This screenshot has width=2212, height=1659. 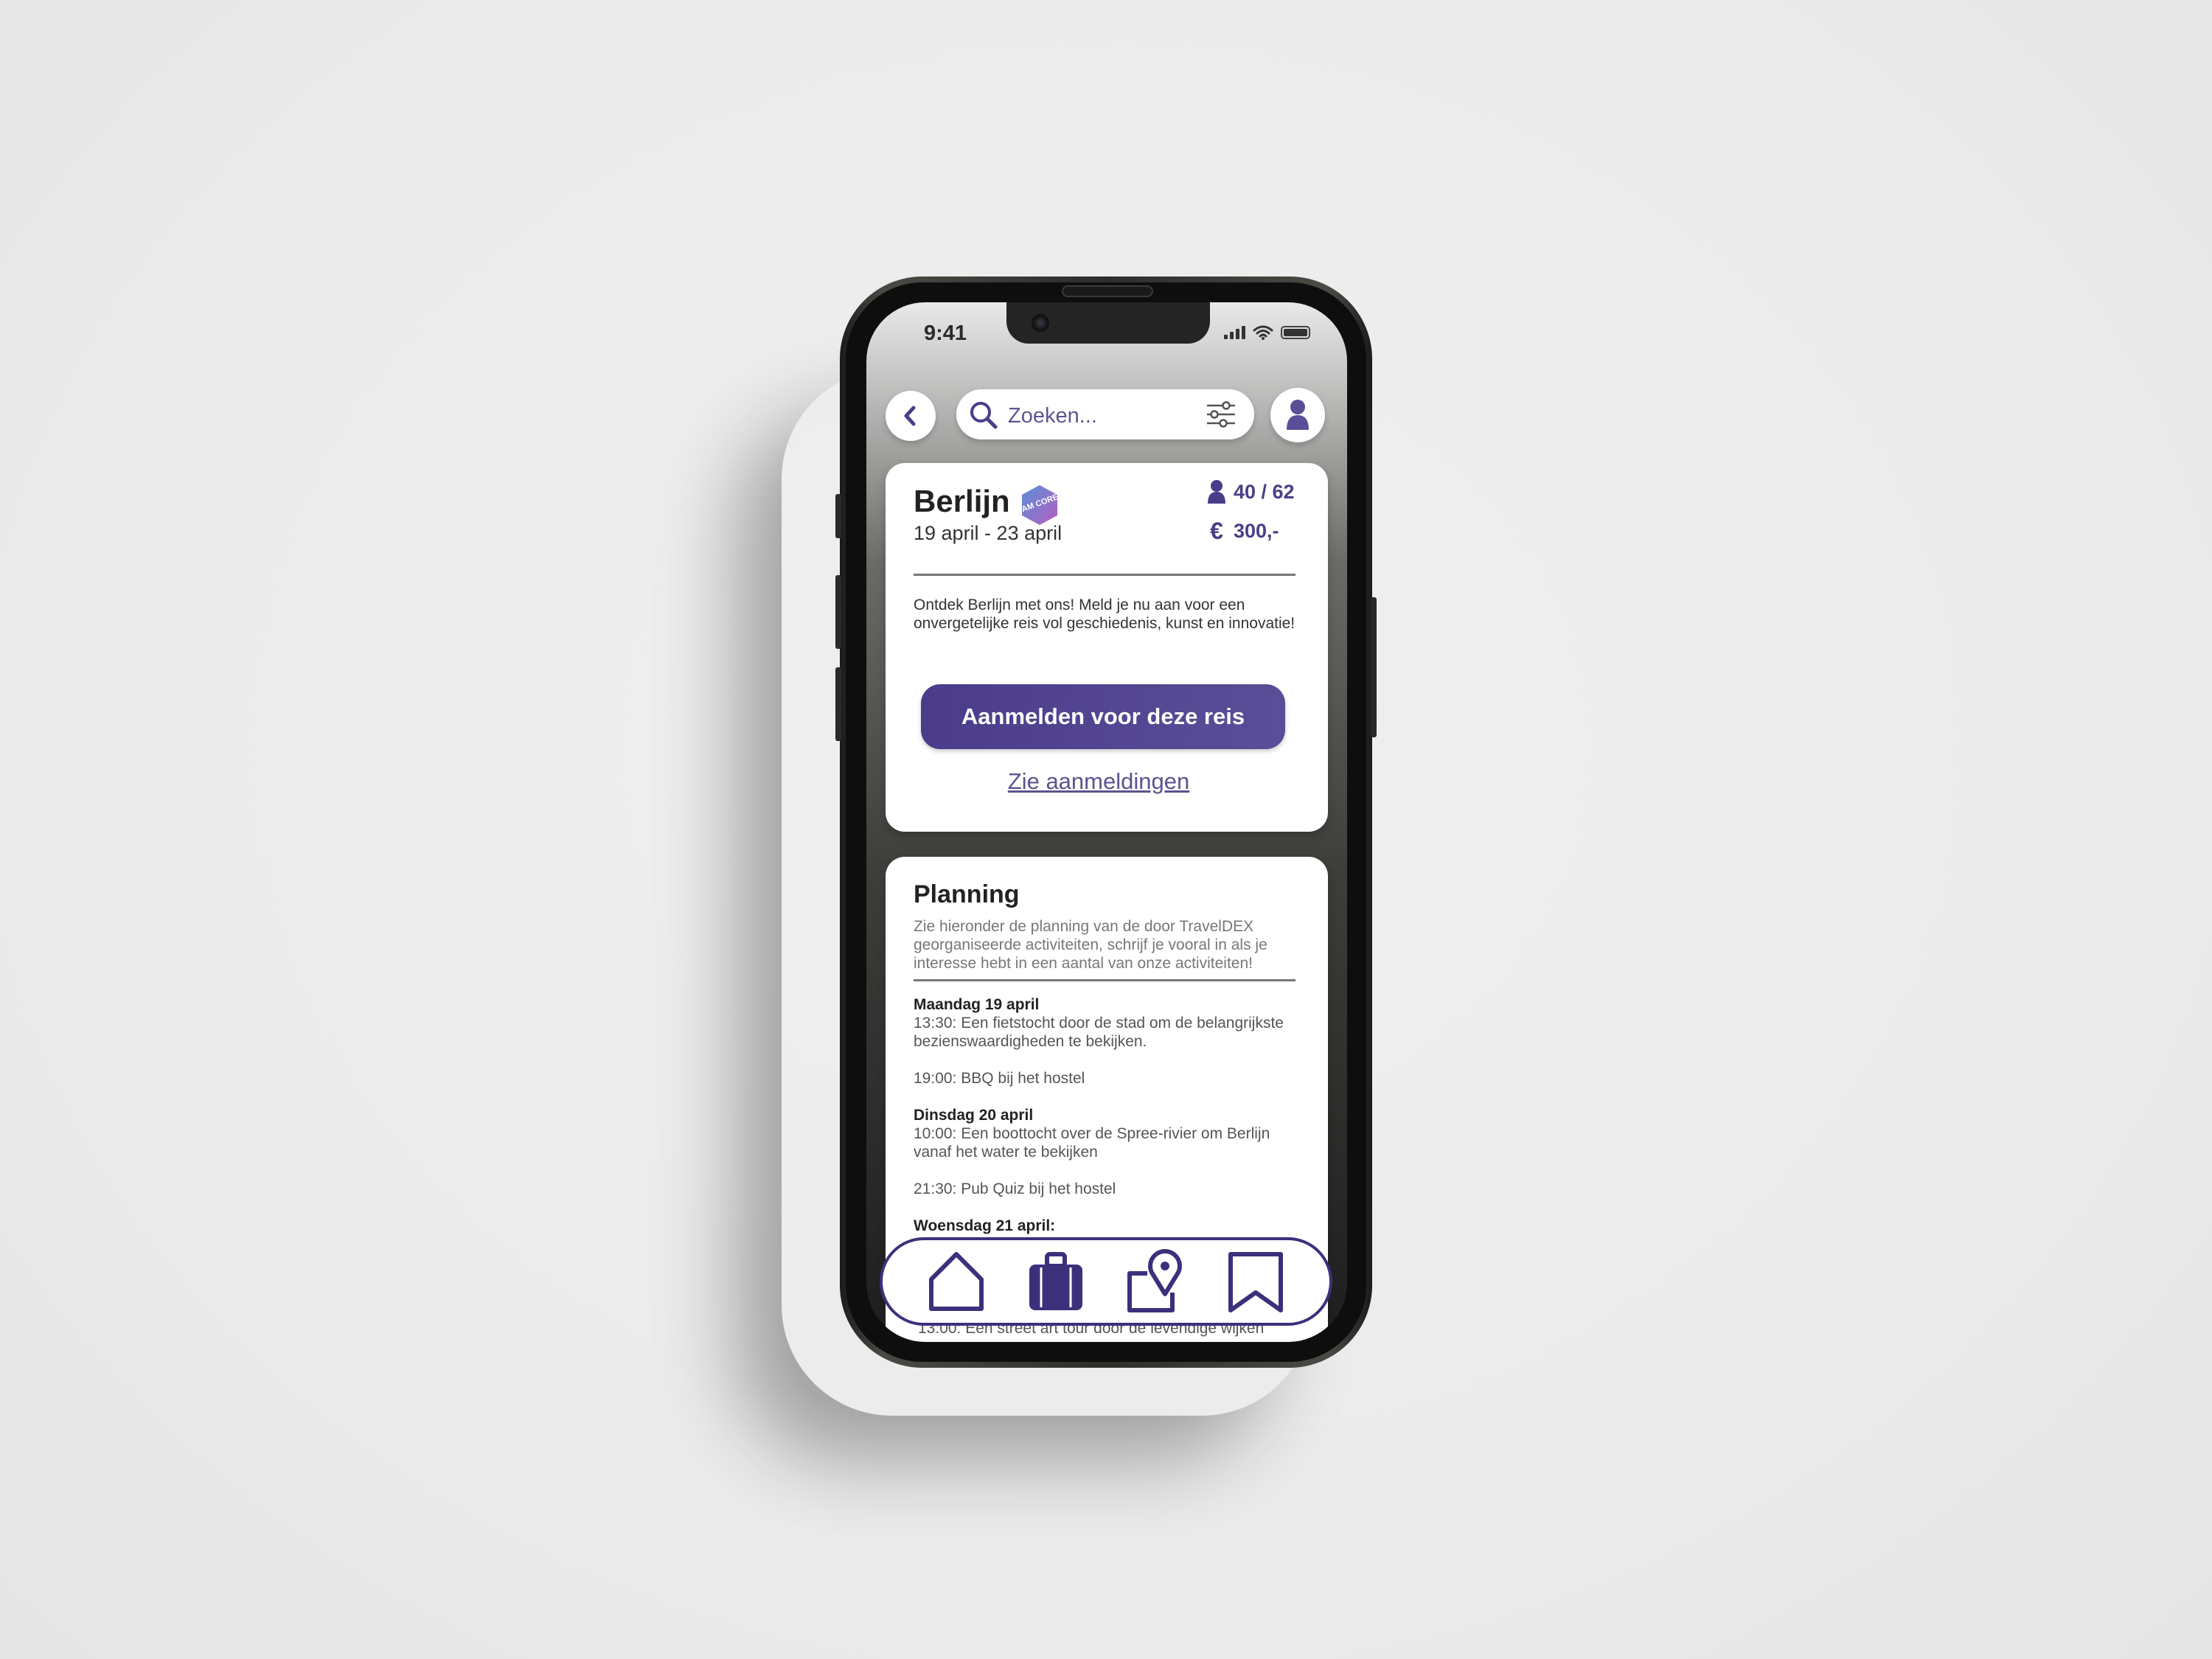 I want to click on filter-icon, so click(x=1221, y=414).